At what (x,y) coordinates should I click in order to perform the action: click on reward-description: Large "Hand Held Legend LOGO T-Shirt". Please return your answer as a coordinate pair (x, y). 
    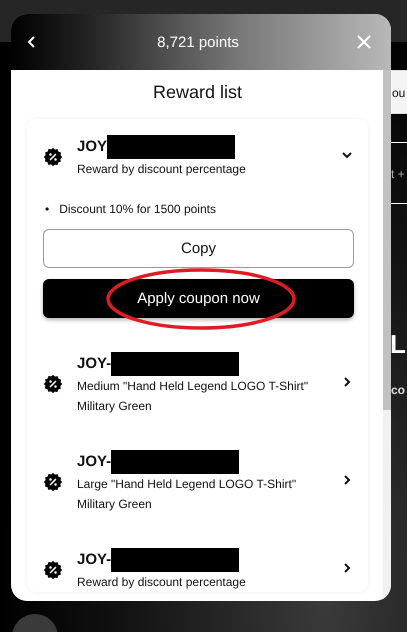
    Looking at the image, I should click on (187, 484).